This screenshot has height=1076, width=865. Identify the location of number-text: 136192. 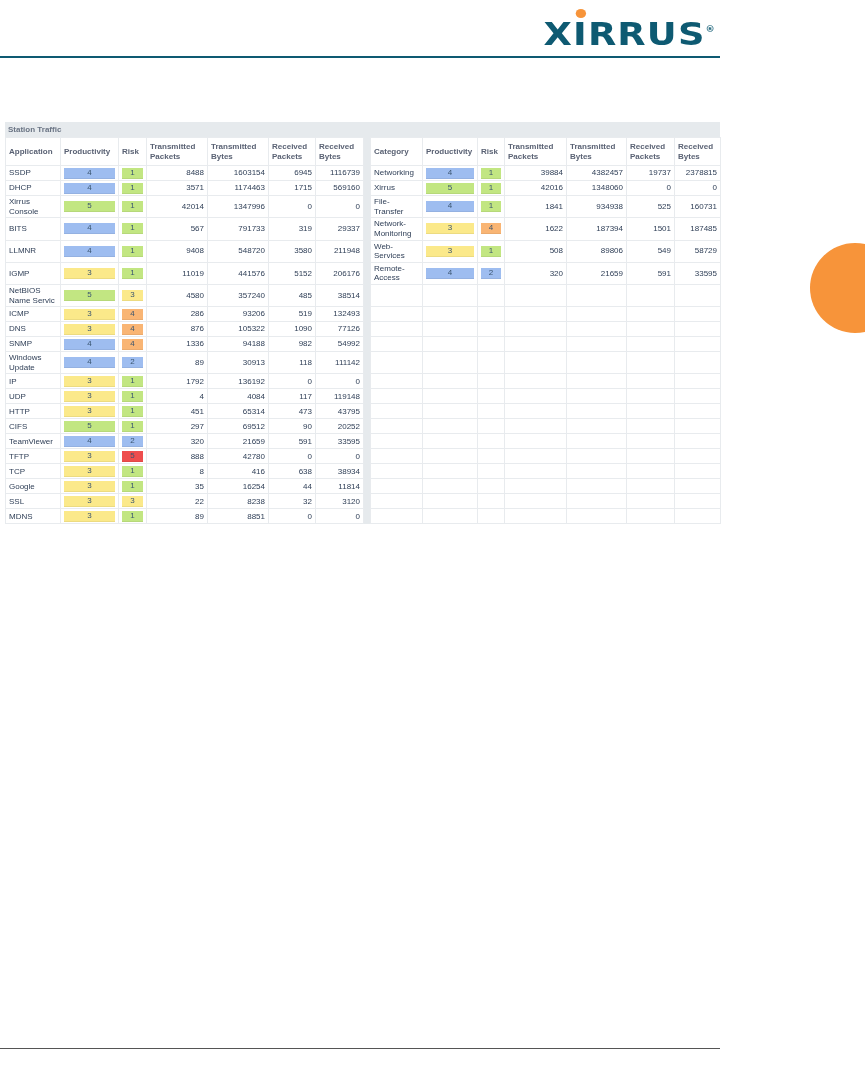
(251, 381).